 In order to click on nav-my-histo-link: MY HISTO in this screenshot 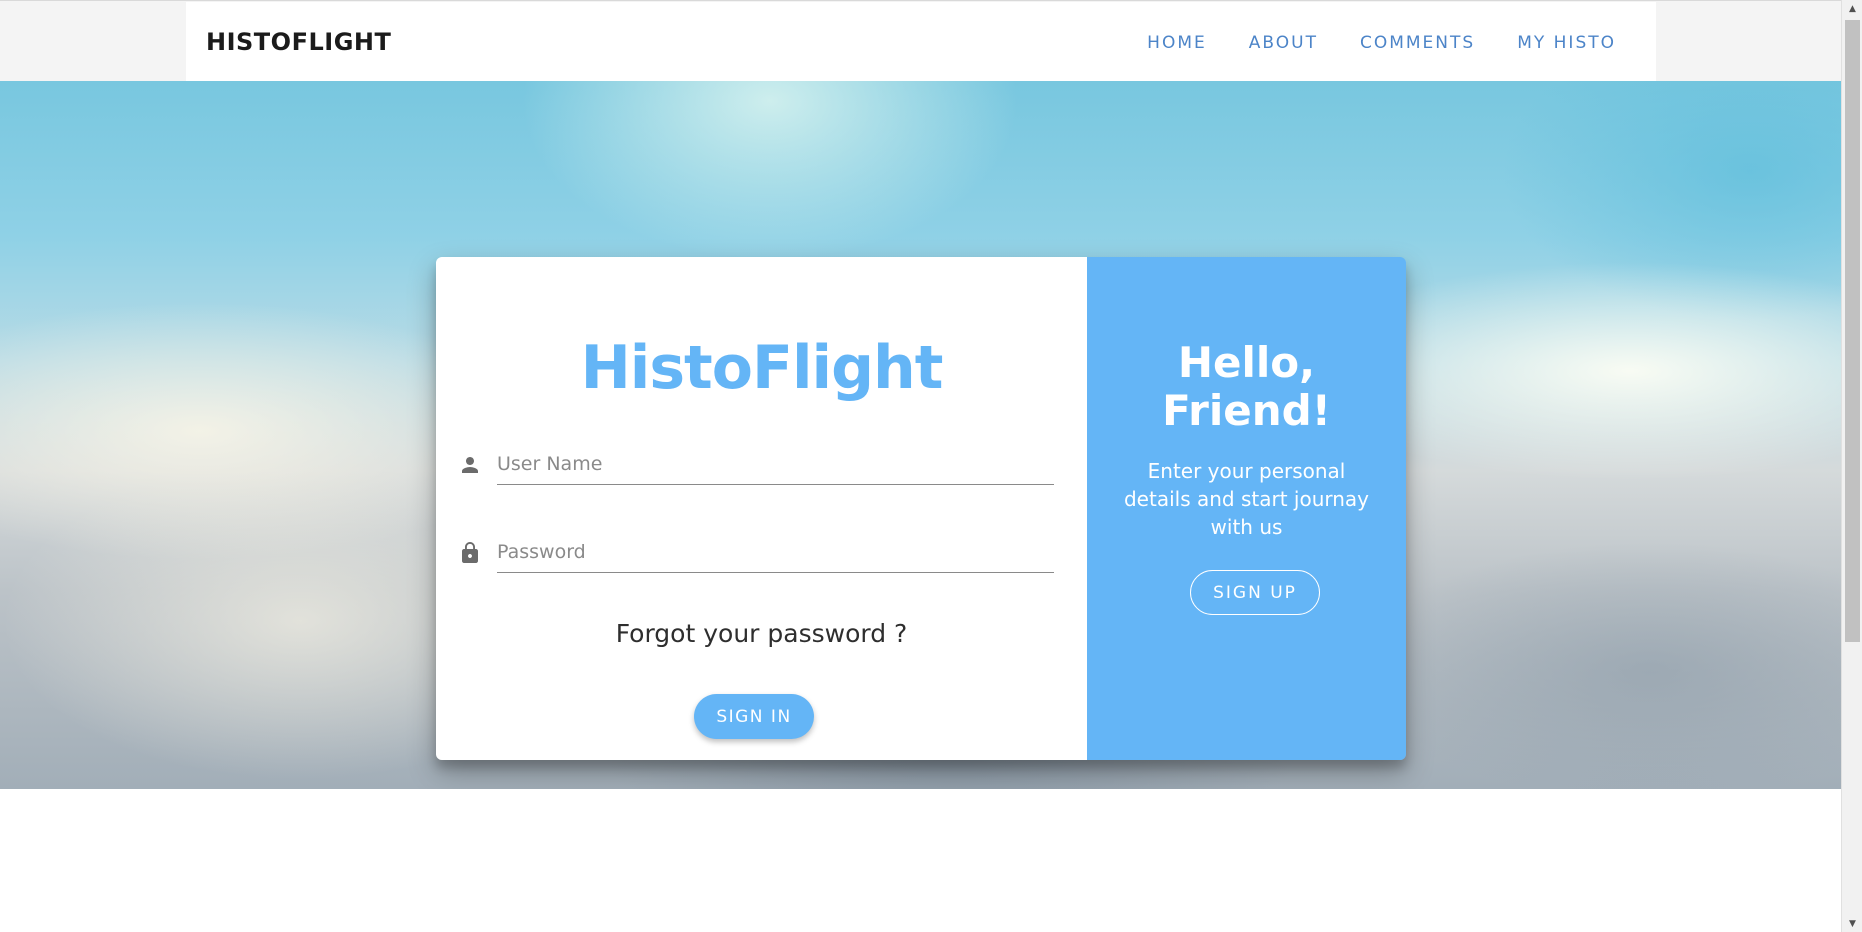, I will do `click(1566, 43)`.